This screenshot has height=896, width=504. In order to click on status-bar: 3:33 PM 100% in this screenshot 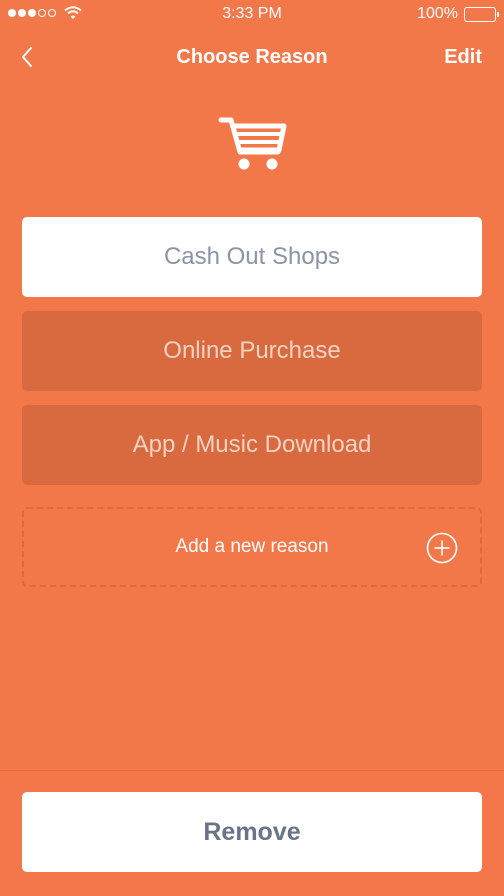, I will do `click(252, 15)`.